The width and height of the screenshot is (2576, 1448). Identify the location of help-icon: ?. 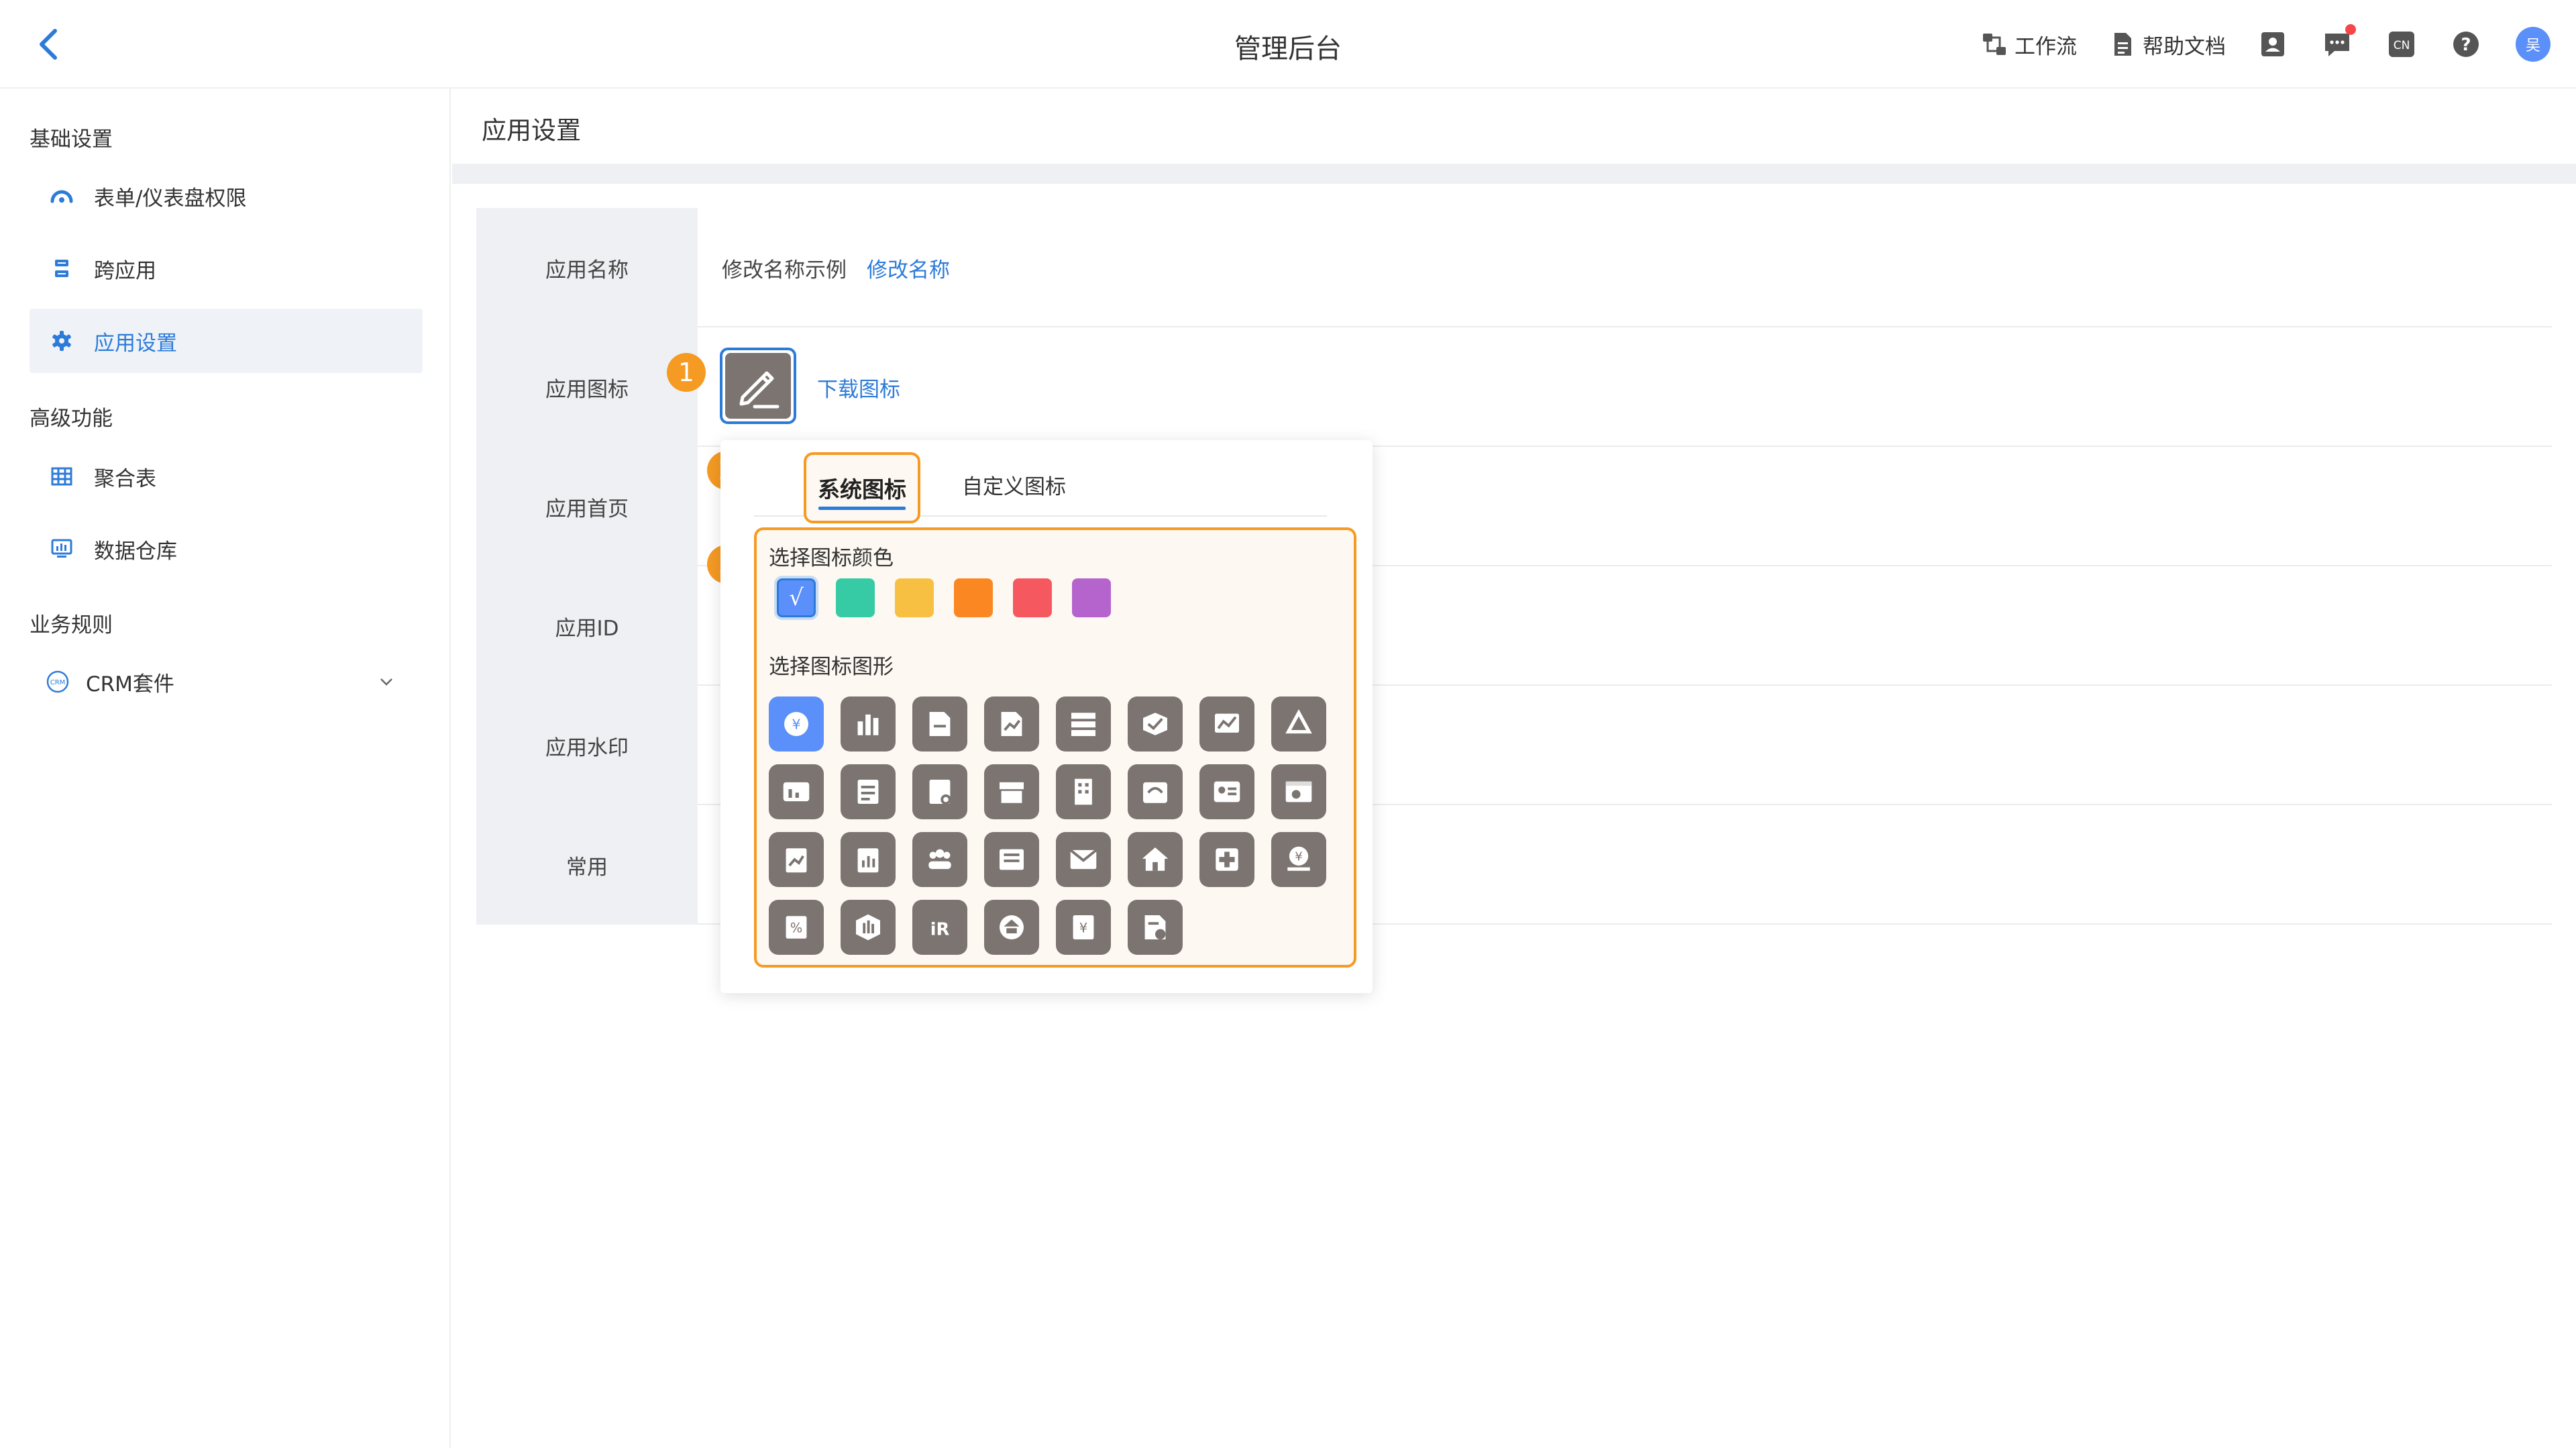
(2466, 44).